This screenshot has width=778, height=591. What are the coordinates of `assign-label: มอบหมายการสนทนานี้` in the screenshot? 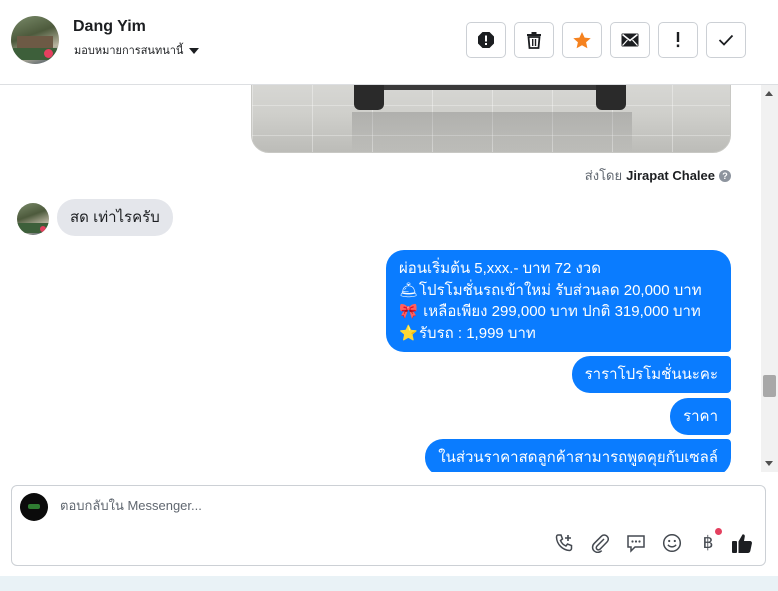 It's located at (129, 51).